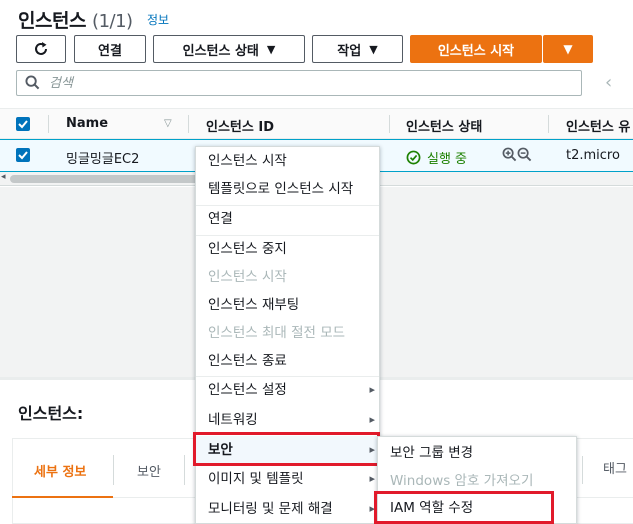 This screenshot has width=633, height=524. What do you see at coordinates (287, 390) in the screenshot?
I see `menu-item-instance-settings: 인스턴스 설정` at bounding box center [287, 390].